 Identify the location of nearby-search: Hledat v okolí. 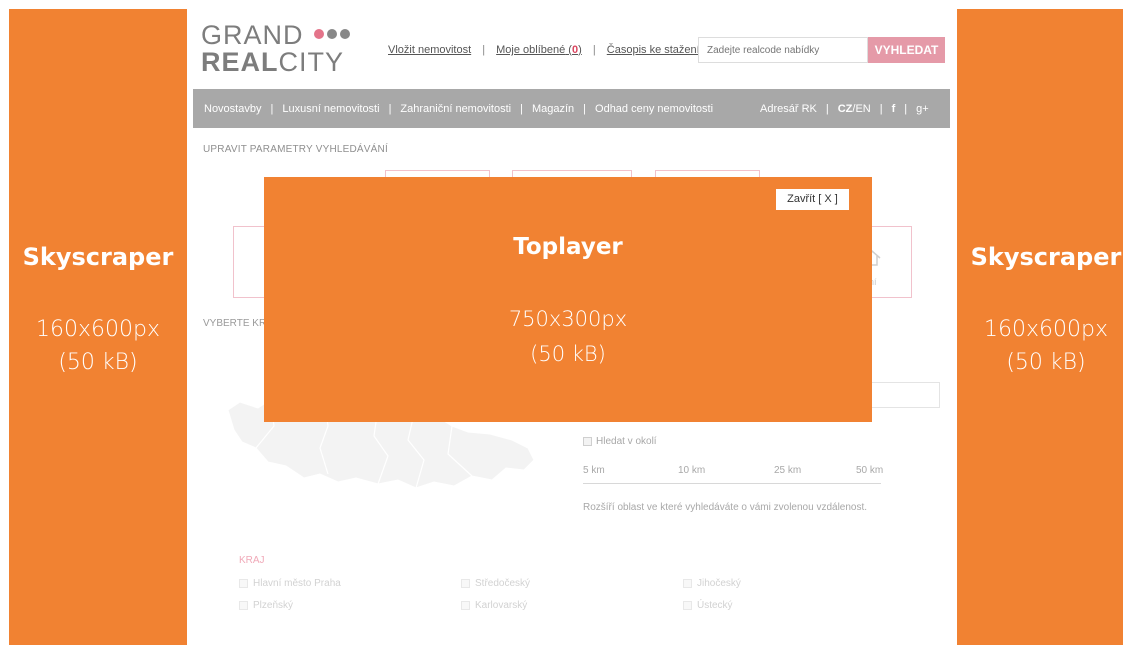
(620, 441).